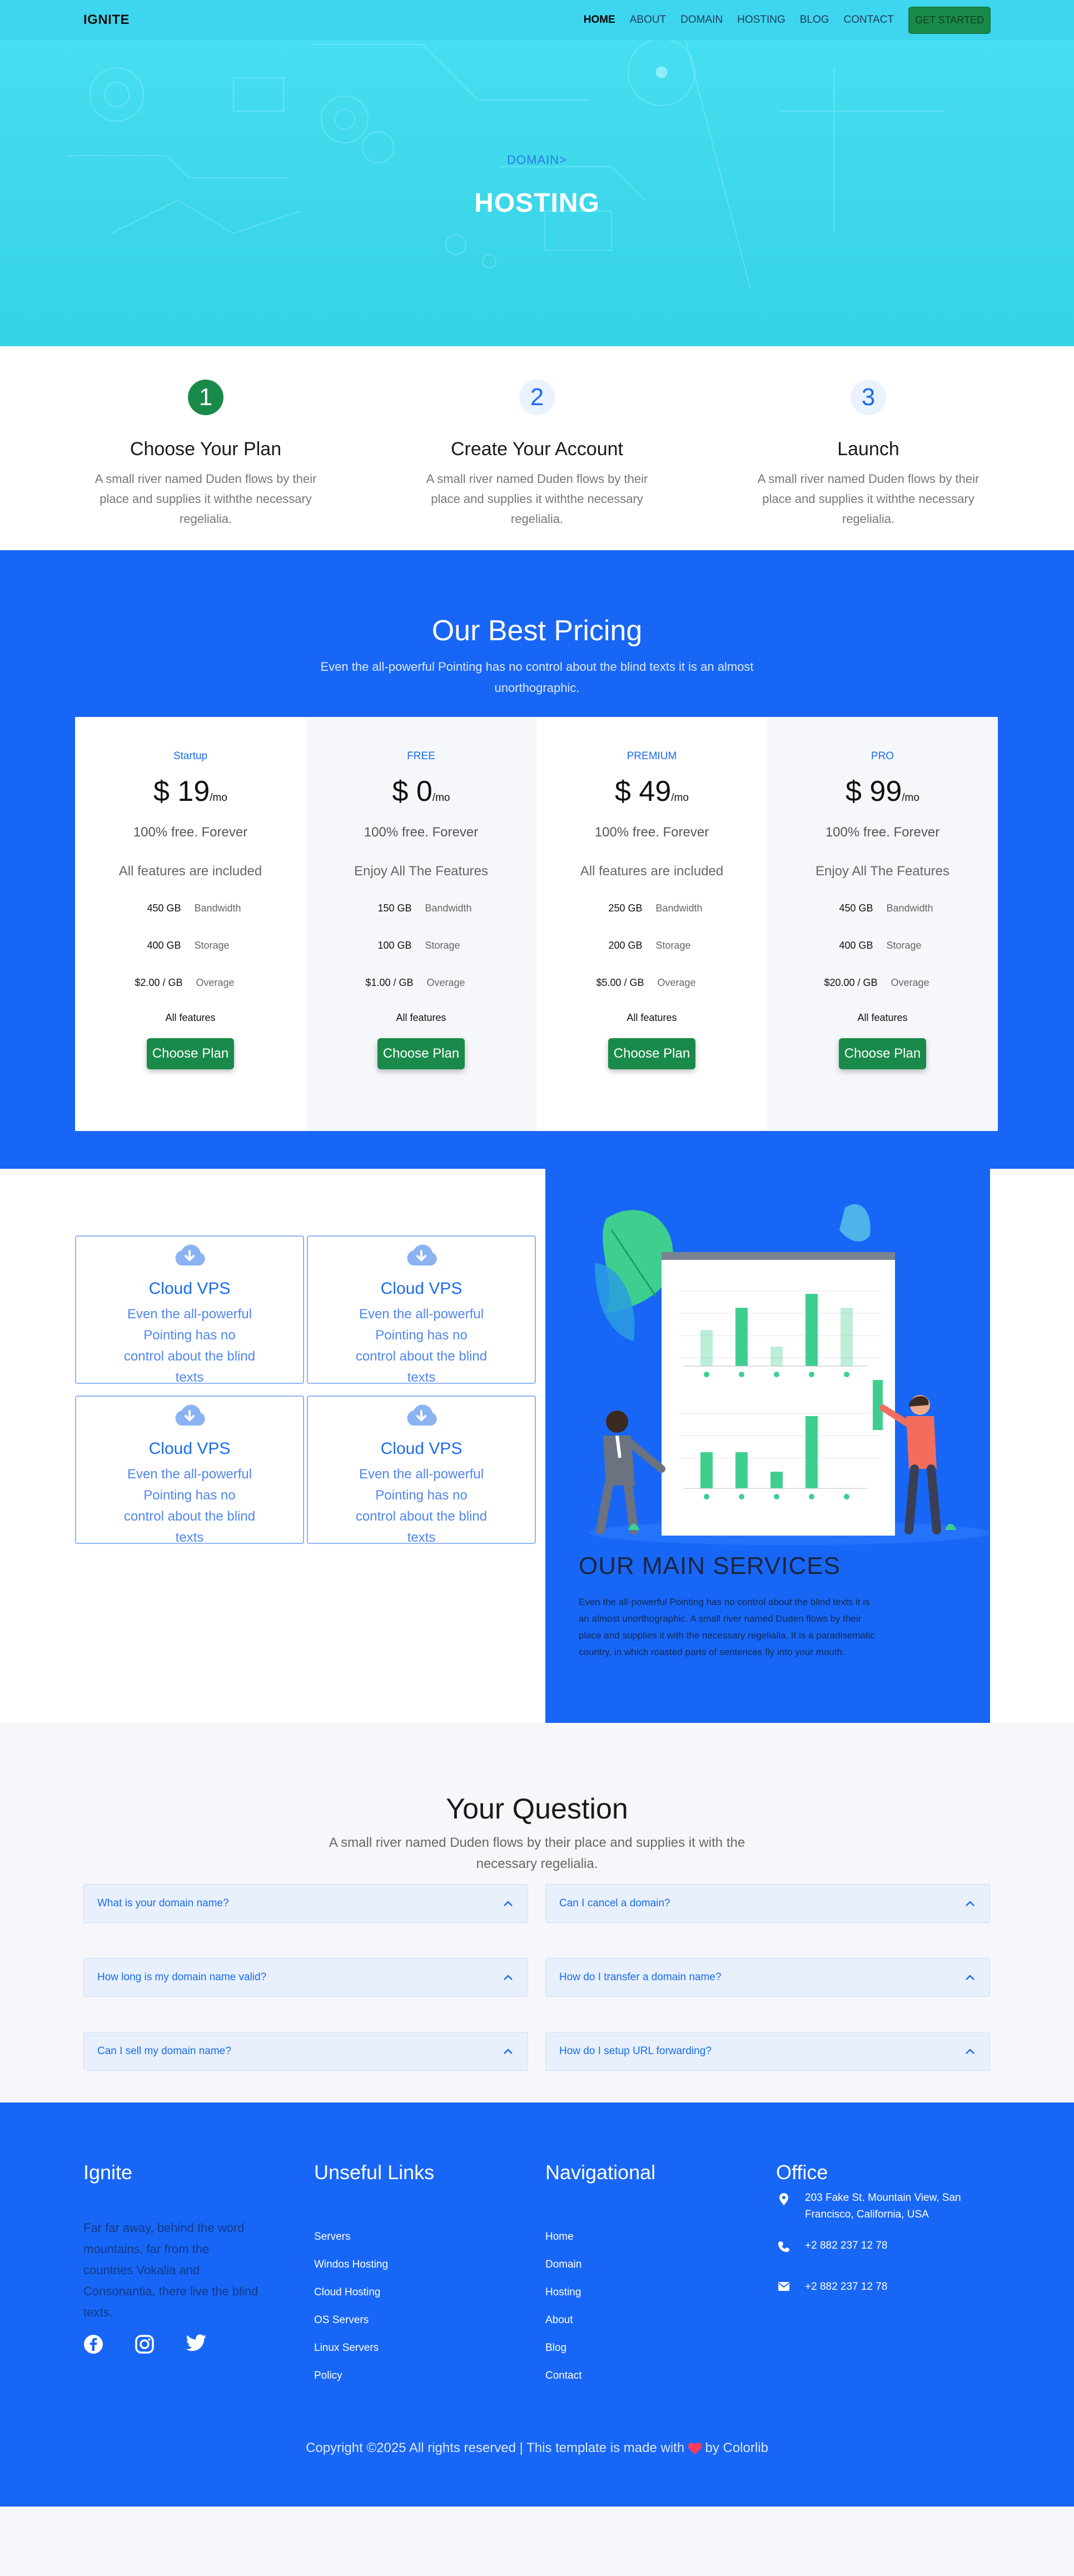 This screenshot has width=1074, height=2576. What do you see at coordinates (600, 2348) in the screenshot?
I see `footer-link: Blog` at bounding box center [600, 2348].